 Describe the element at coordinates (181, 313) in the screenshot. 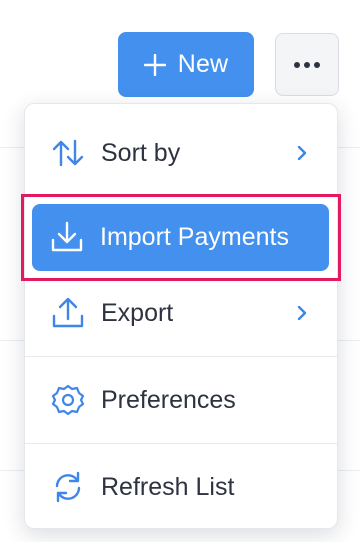

I see `menu-item-export: Export` at that location.